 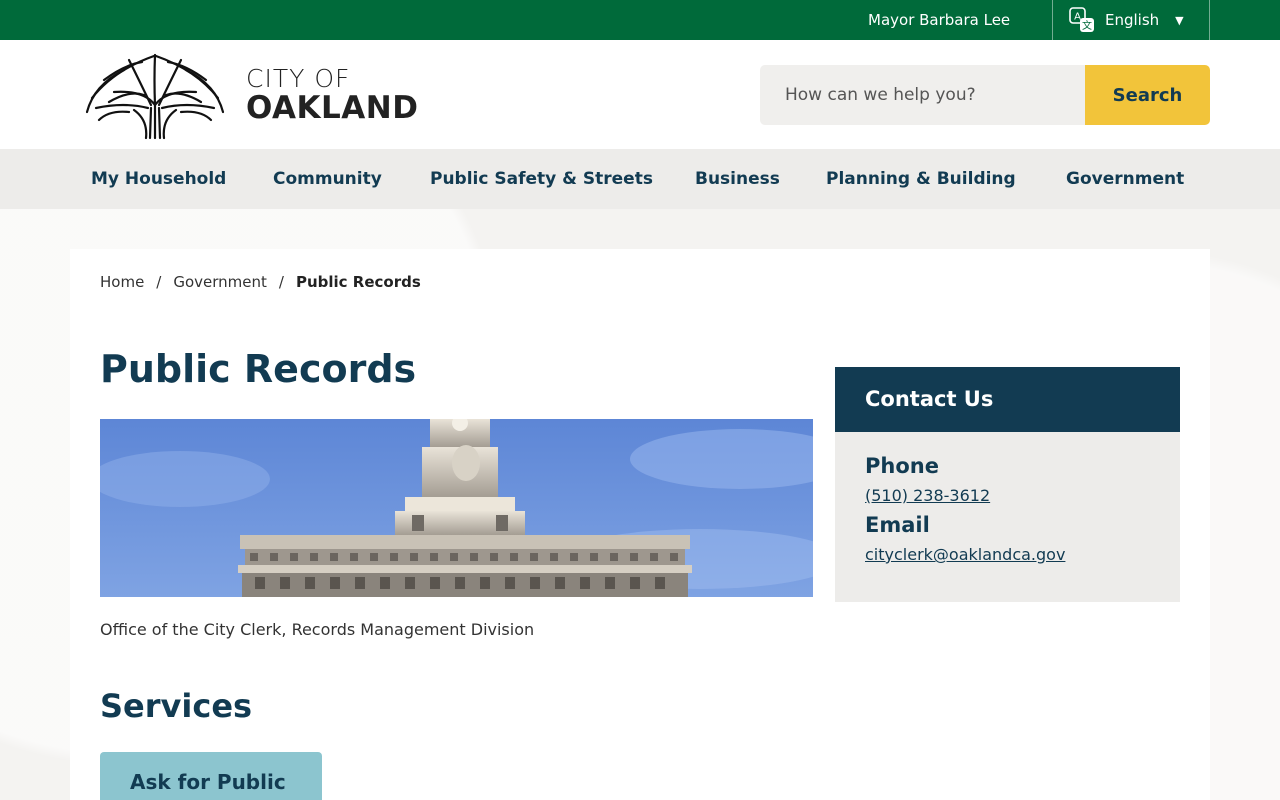 I want to click on nav-item-my-household: My Household, so click(x=158, y=179).